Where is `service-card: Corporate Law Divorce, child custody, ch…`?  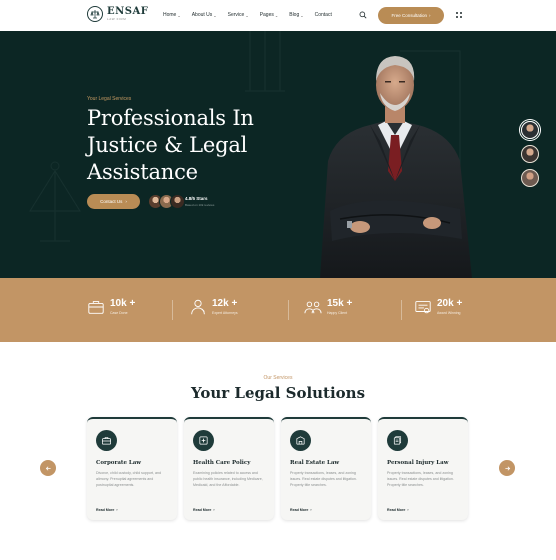
service-card: Corporate Law Divorce, child custody, ch… is located at coordinates (132, 468).